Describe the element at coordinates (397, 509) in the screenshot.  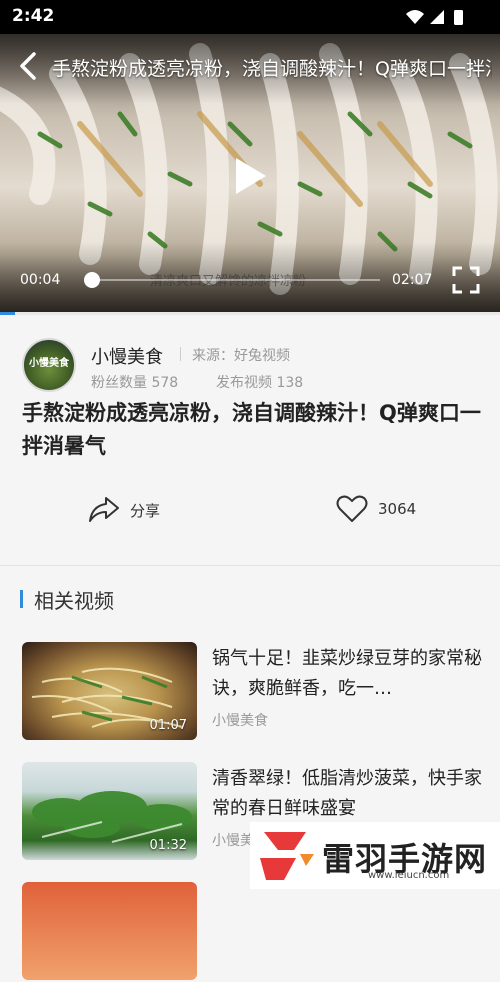
I see `like-count: 3064` at that location.